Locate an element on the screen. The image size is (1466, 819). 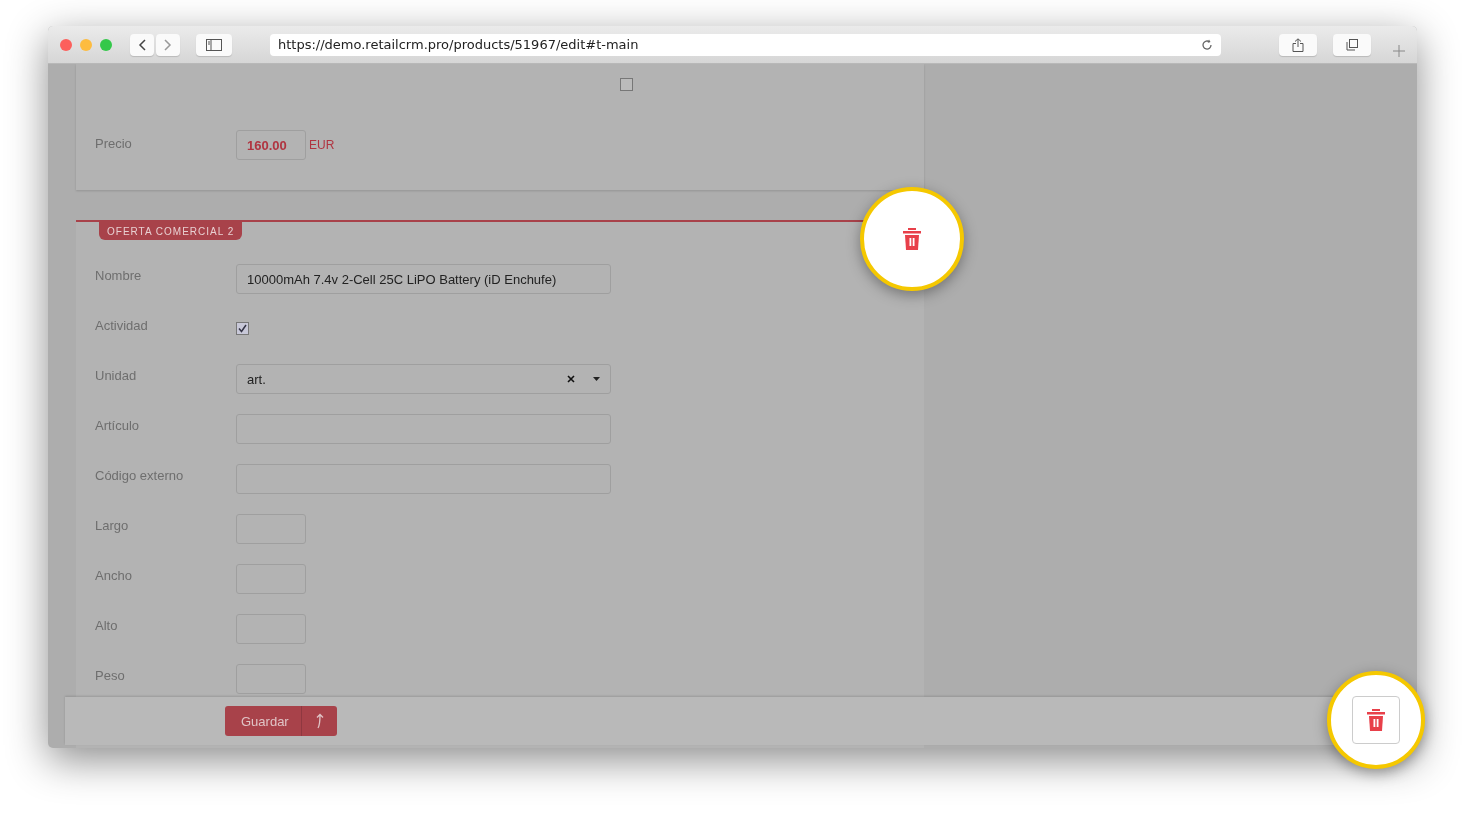
address-field: https://demo.retailcrm.pro/products/51967/edit#t-main is located at coordinates (745, 44).